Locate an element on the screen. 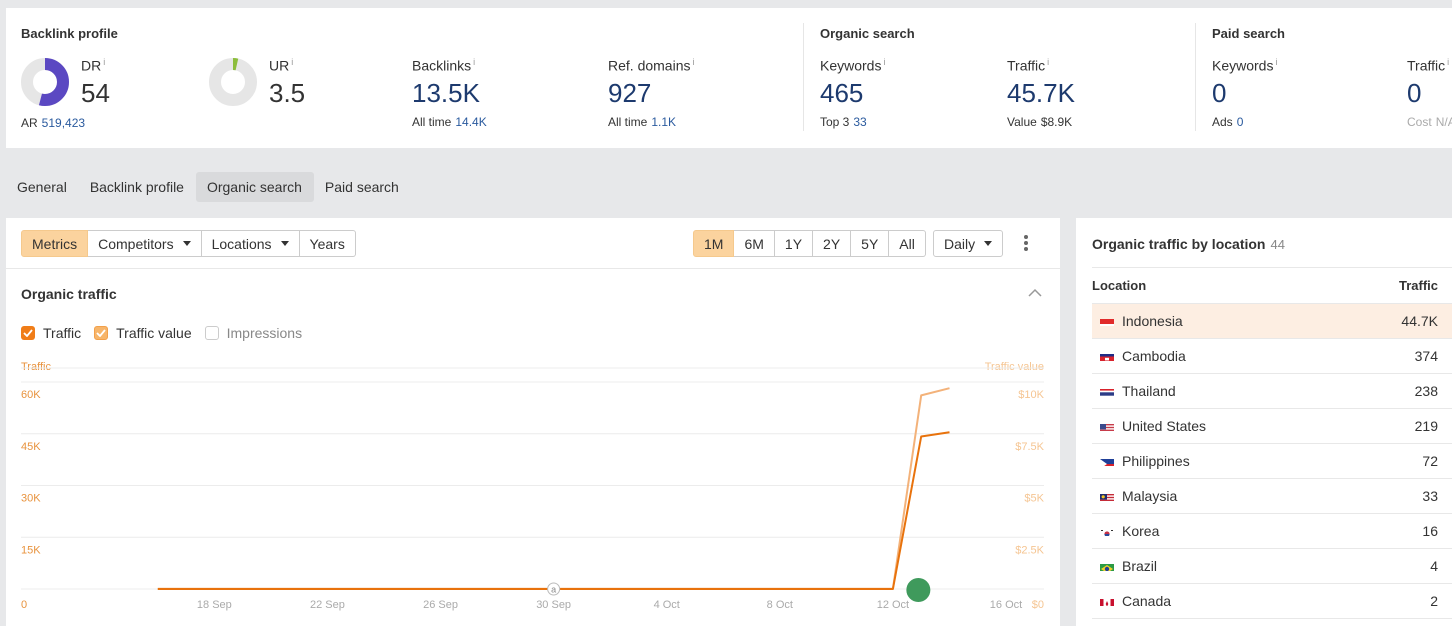 The height and width of the screenshot is (626, 1452). location-name-cell: Canada is located at coordinates (1135, 601).